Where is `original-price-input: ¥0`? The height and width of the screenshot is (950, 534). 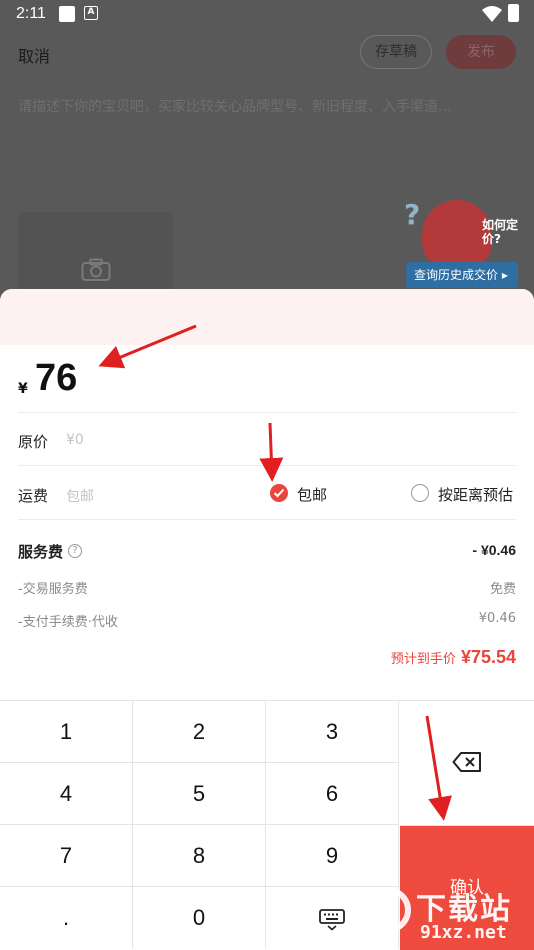 original-price-input: ¥0 is located at coordinates (75, 440).